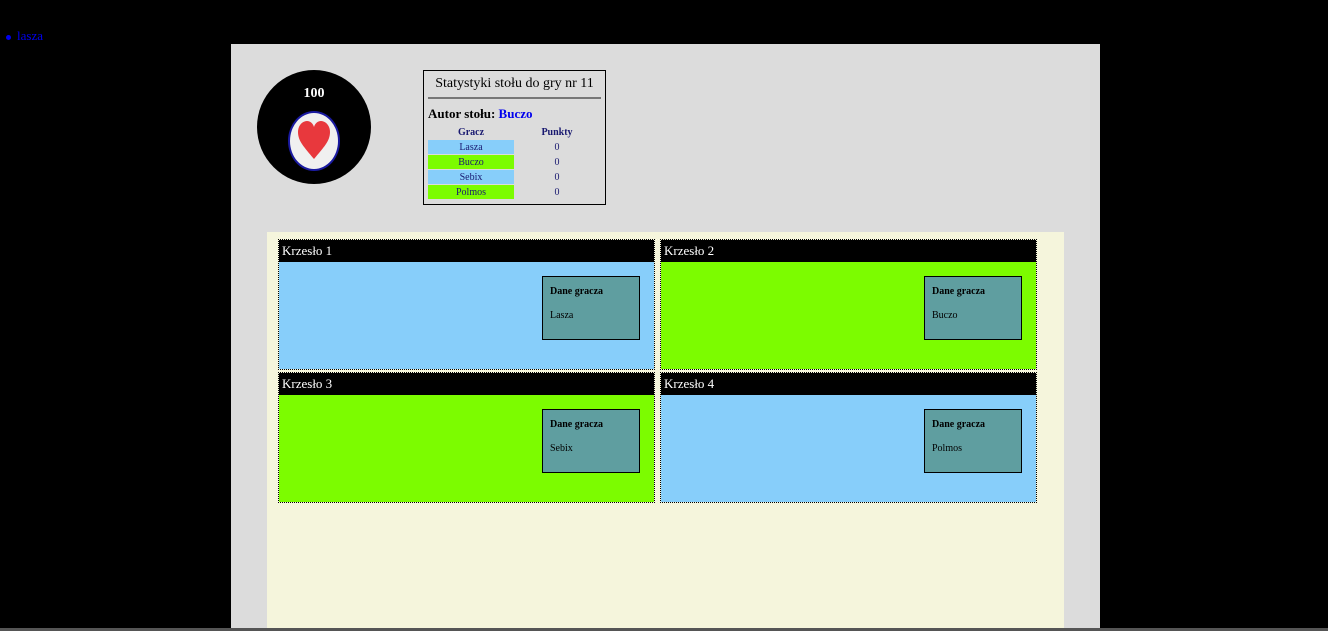 The height and width of the screenshot is (631, 1328). I want to click on stats-title: Statystyki stołu do gry nr 11, so click(514, 85).